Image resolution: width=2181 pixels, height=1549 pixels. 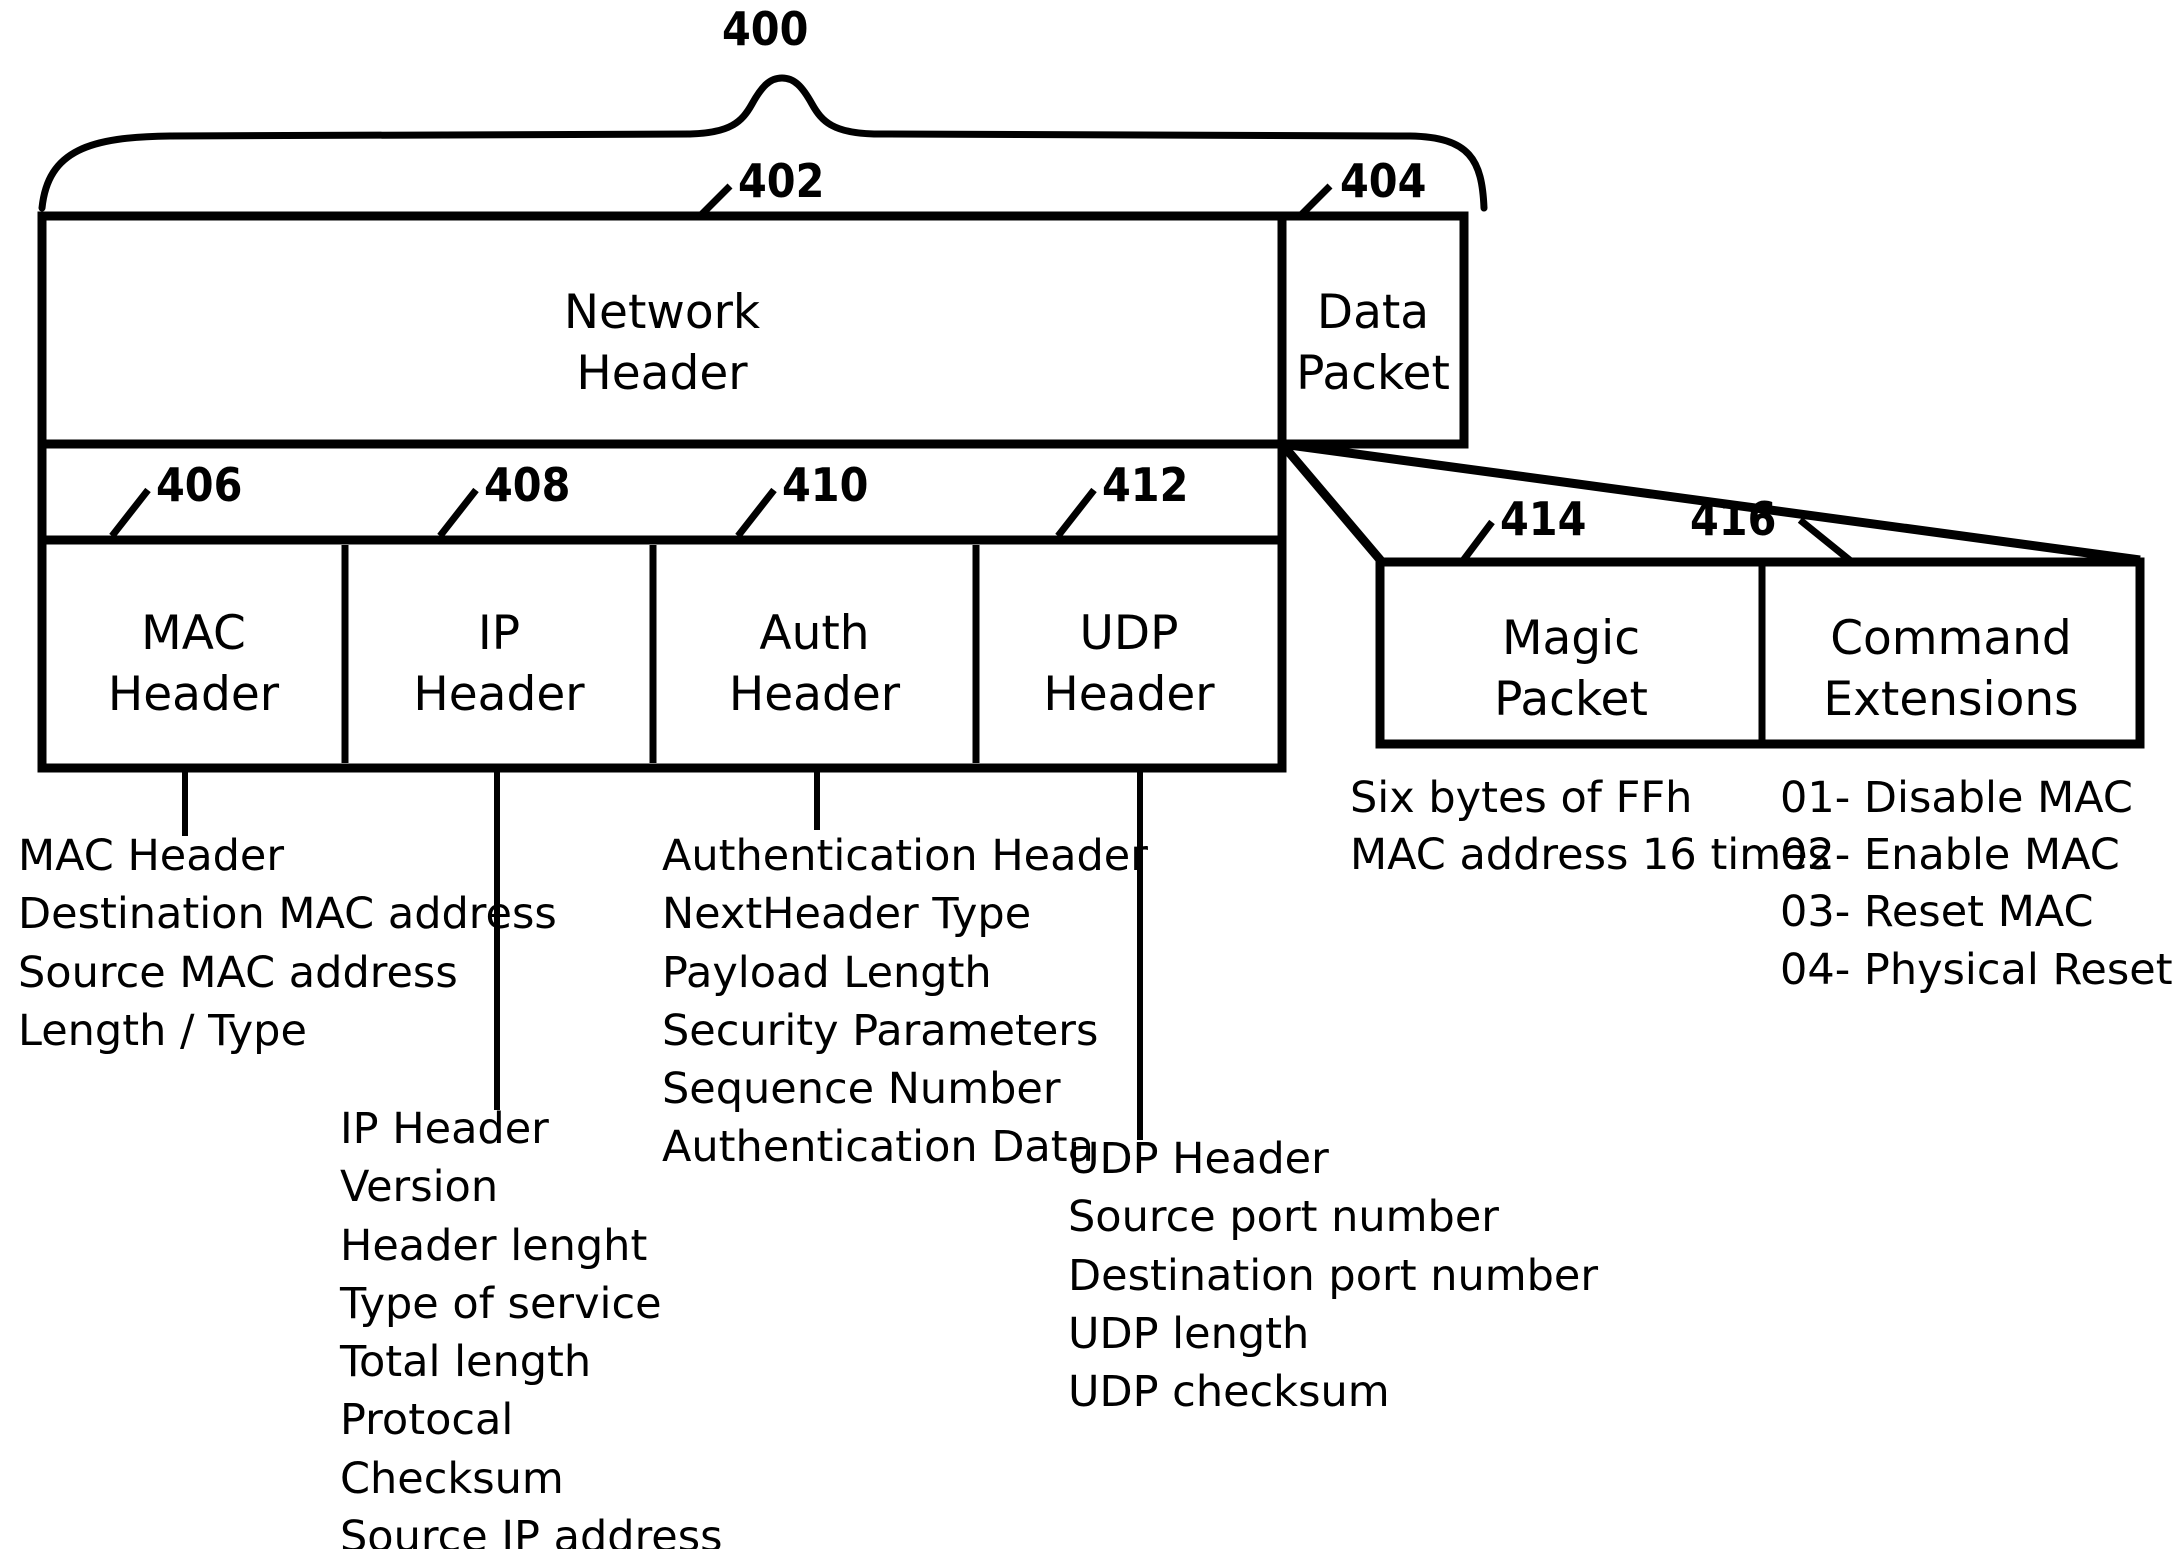 I want to click on reference-numeral-406: 406, so click(x=199, y=485).